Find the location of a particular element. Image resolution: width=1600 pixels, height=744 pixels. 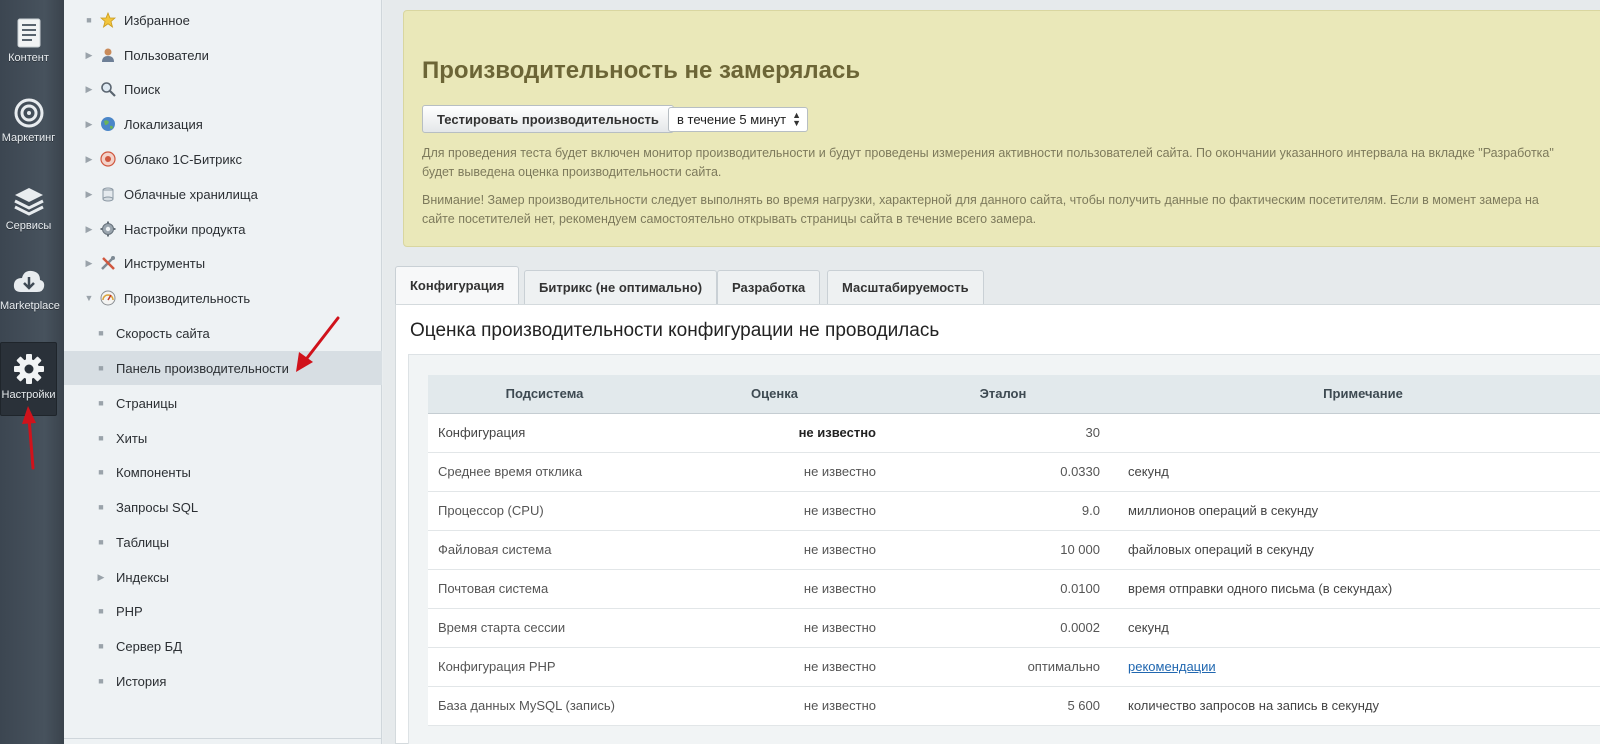

submenu-item-php: ■ PHP is located at coordinates (223, 611).